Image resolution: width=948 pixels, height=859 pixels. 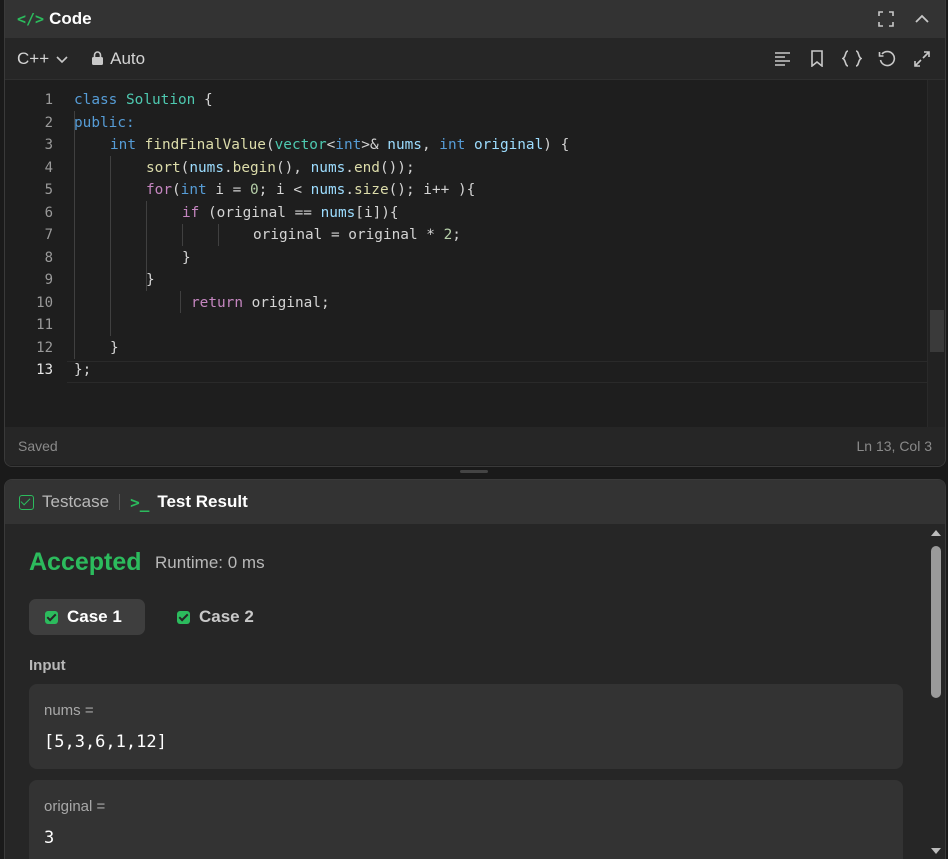 I want to click on case-1-button: Case 1, so click(x=87, y=617).